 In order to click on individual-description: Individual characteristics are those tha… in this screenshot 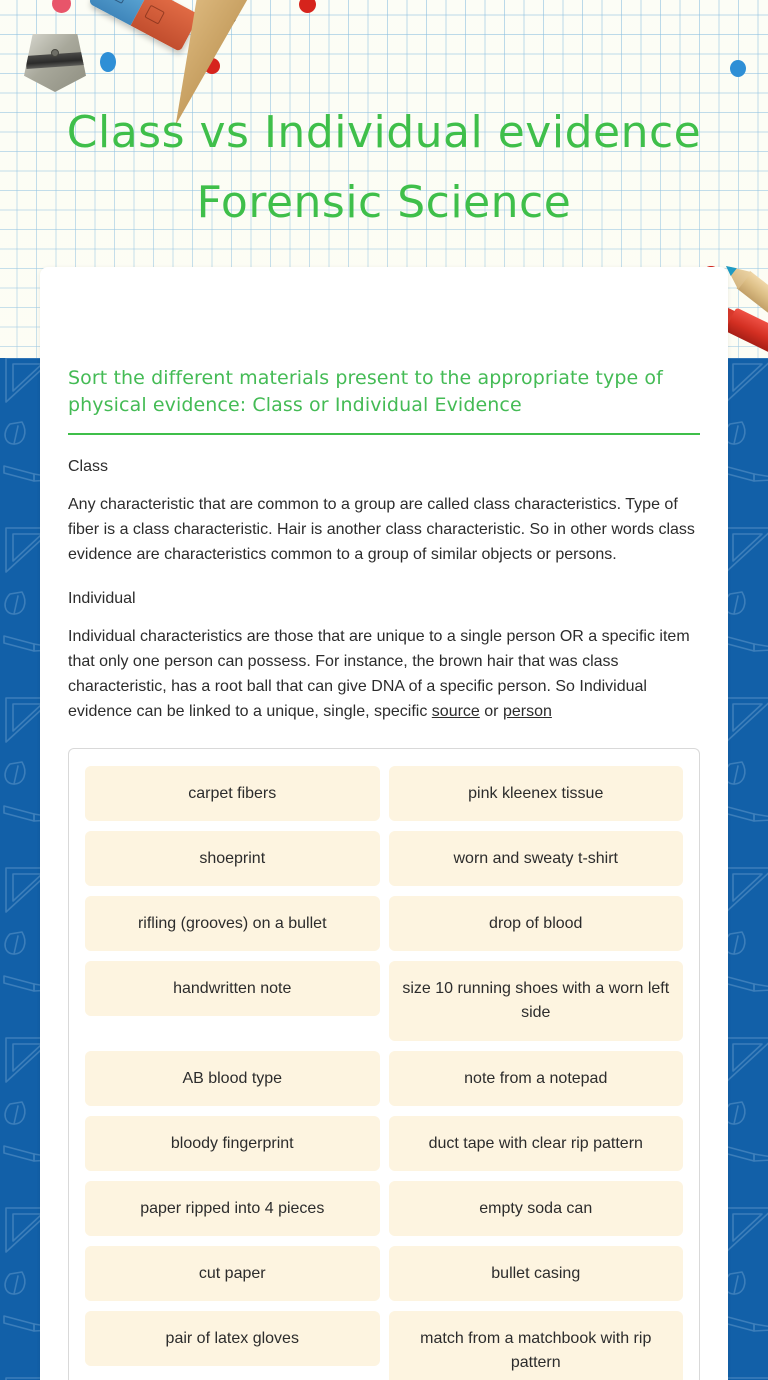, I will do `click(384, 674)`.